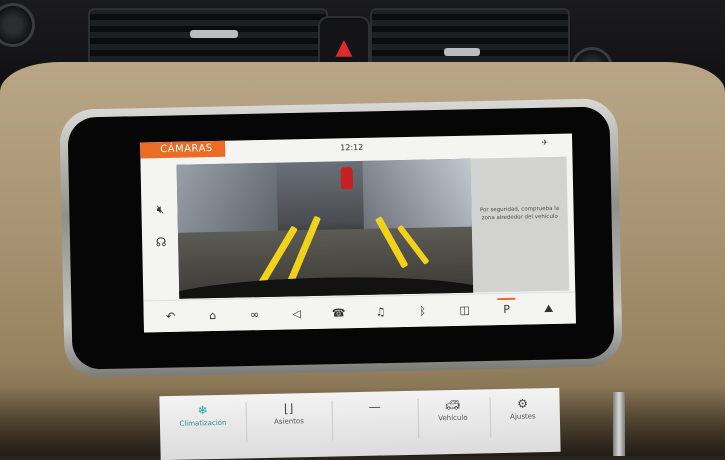 This screenshot has width=725, height=460. Describe the element at coordinates (288, 408) in the screenshot. I see `seat-icon: ⌊⌋` at that location.